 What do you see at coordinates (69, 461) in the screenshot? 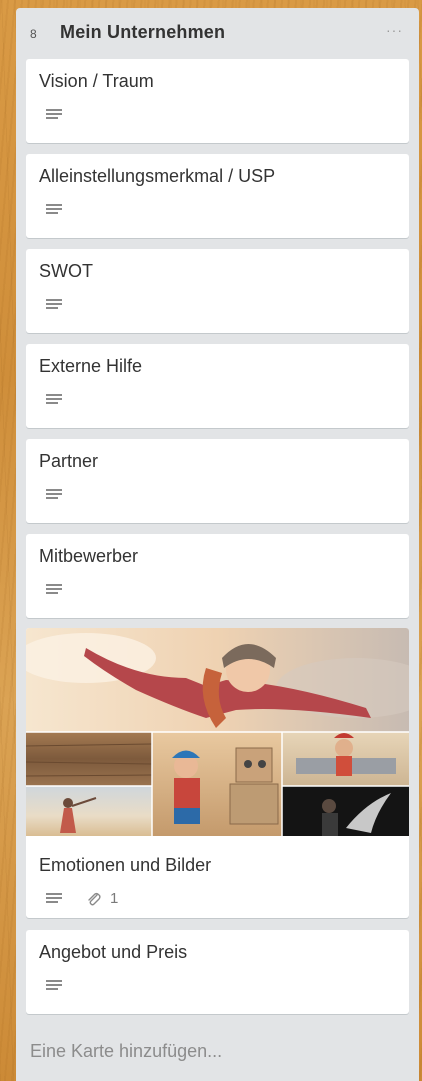
I see `card-title: Partner` at bounding box center [69, 461].